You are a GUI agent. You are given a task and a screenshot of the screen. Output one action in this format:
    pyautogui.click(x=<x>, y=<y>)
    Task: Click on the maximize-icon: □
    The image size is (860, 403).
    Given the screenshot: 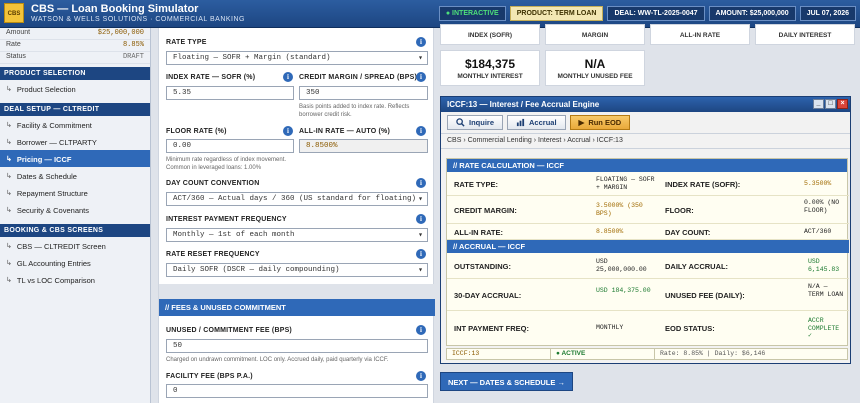 What is the action you would take?
    pyautogui.click(x=830, y=104)
    